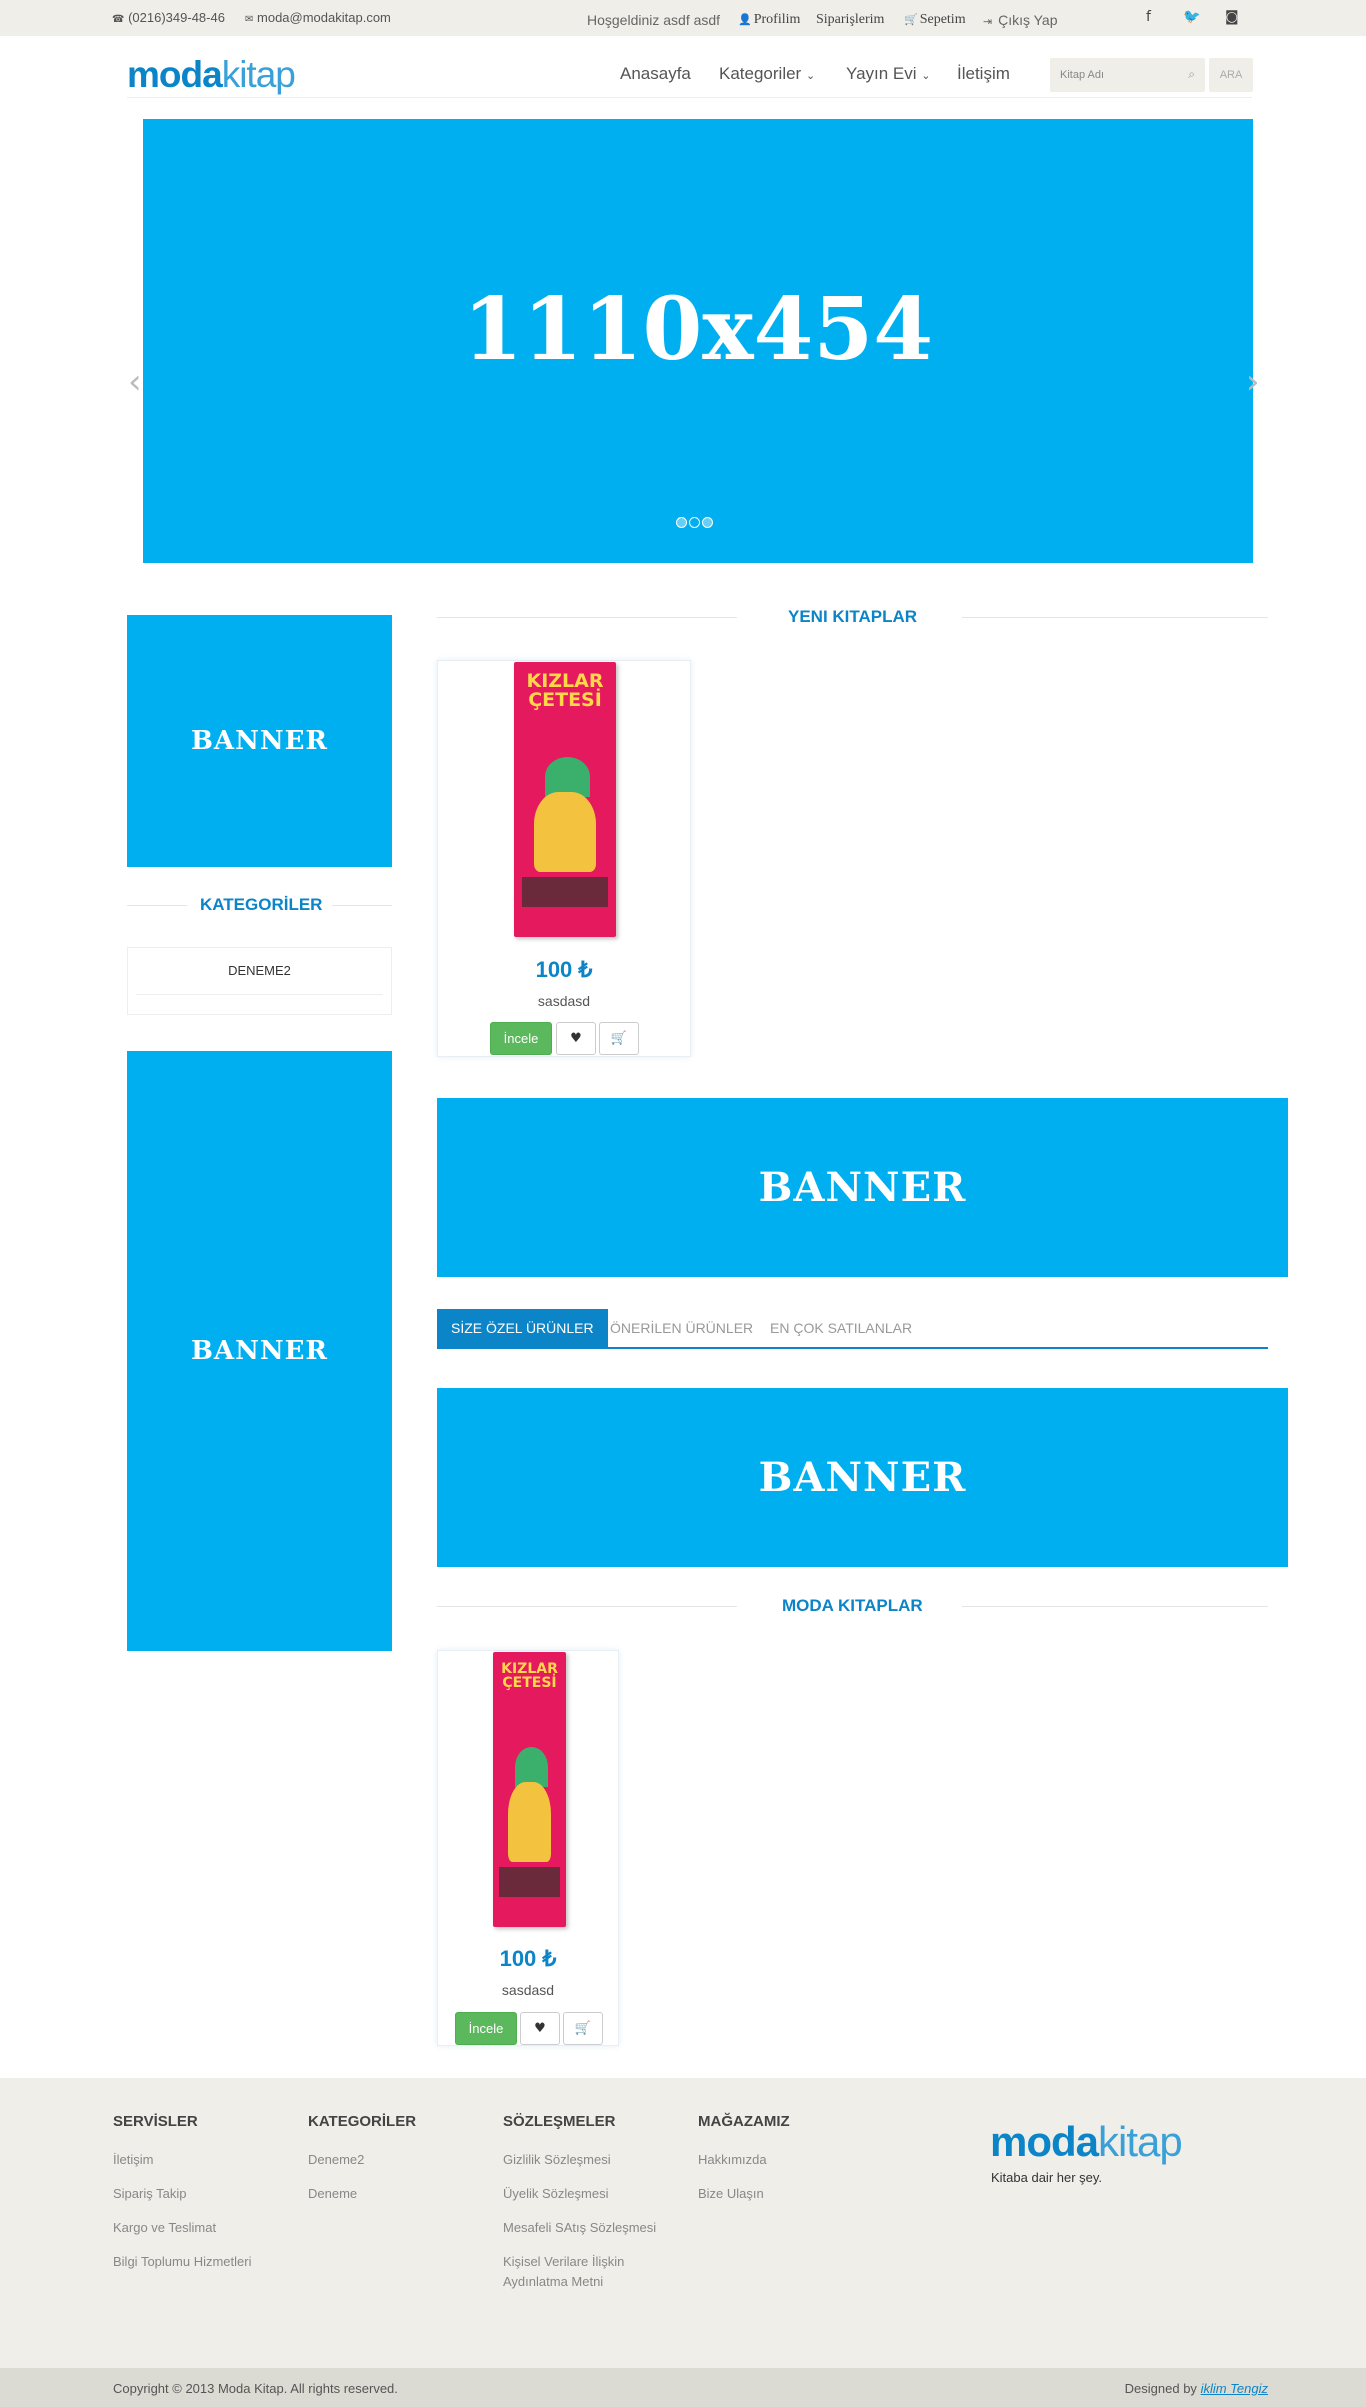 This screenshot has width=1366, height=2407. What do you see at coordinates (590, 2194) in the screenshot?
I see `footer-link: Üyelik Sözleşmesi` at bounding box center [590, 2194].